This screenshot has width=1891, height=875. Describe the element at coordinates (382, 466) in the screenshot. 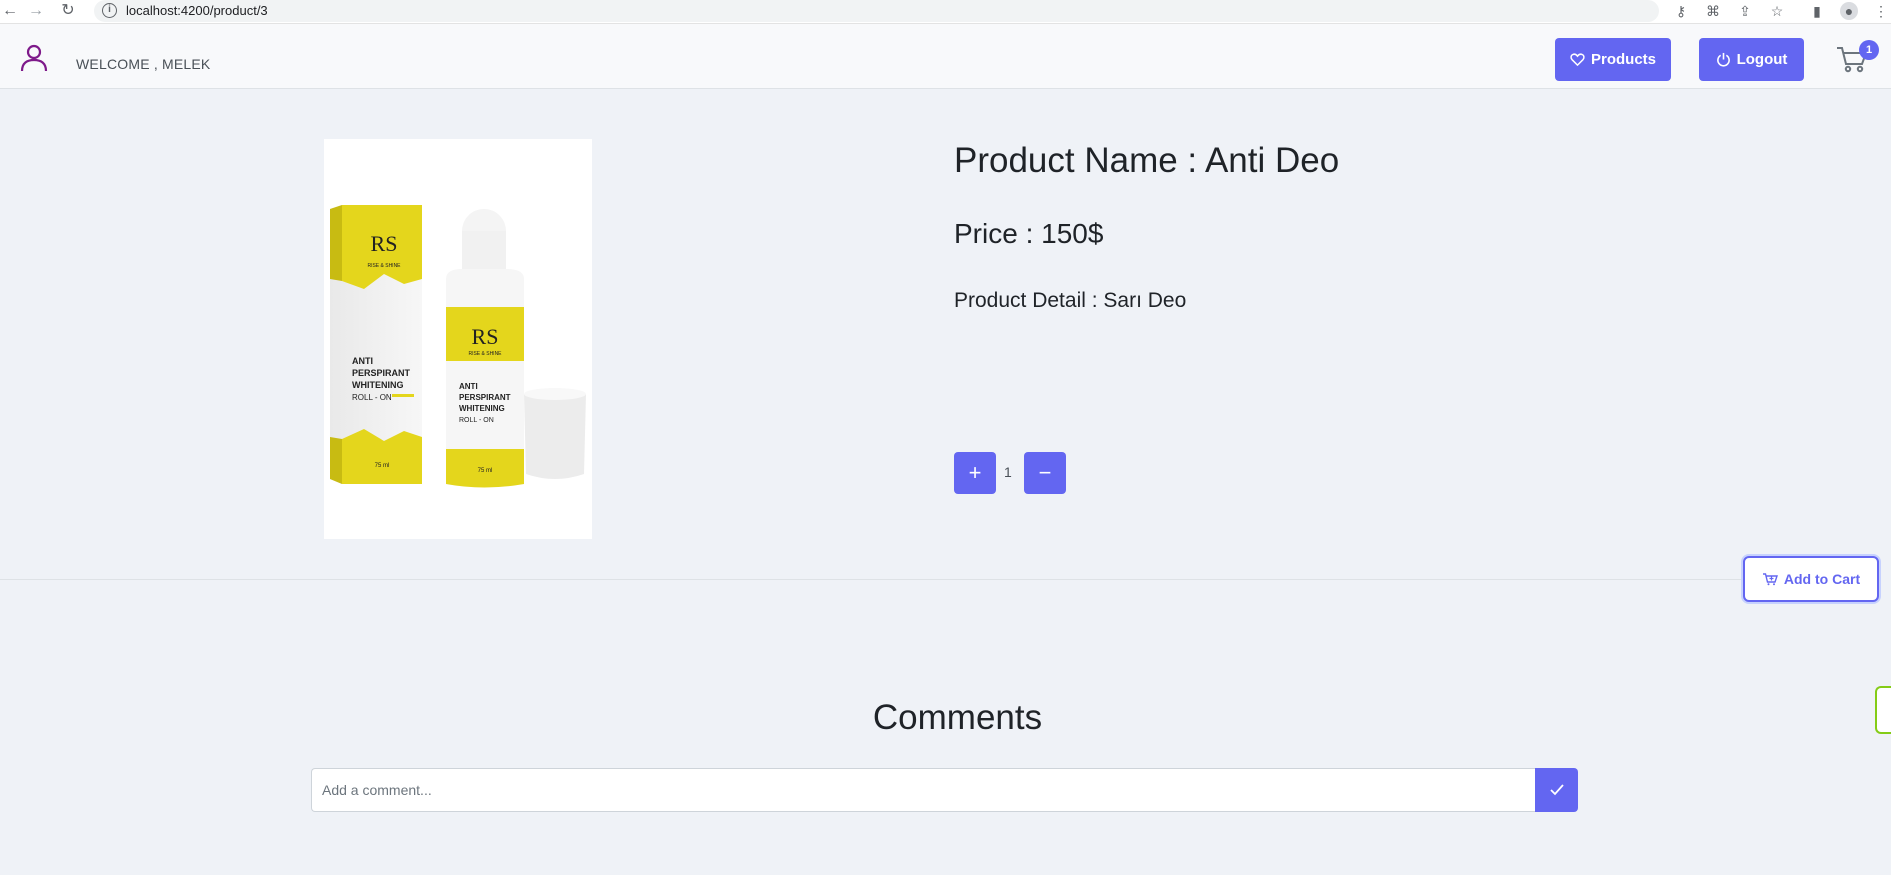

I see `box-volume-text: 75 ml` at that location.